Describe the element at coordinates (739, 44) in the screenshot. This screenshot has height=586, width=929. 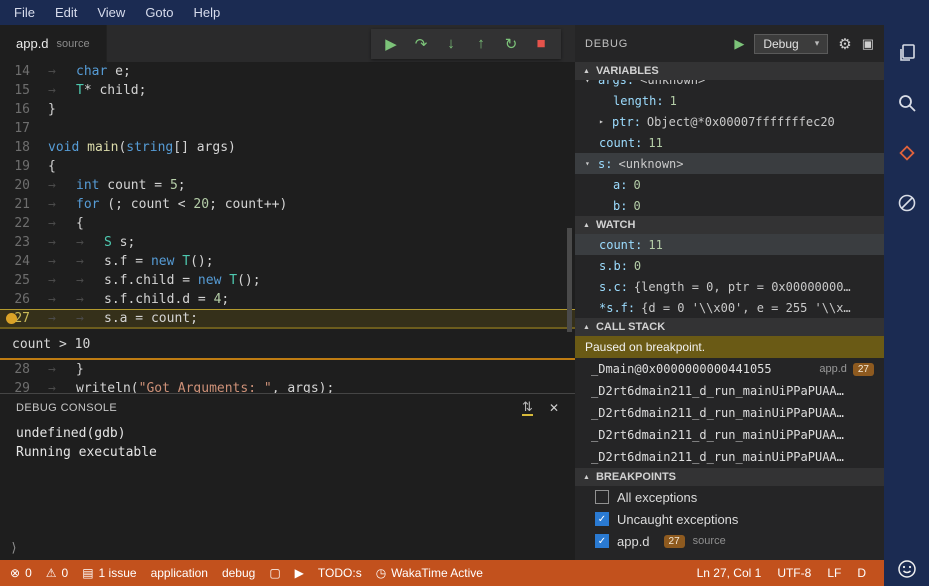
I see `start-debug-icon: ▶` at that location.